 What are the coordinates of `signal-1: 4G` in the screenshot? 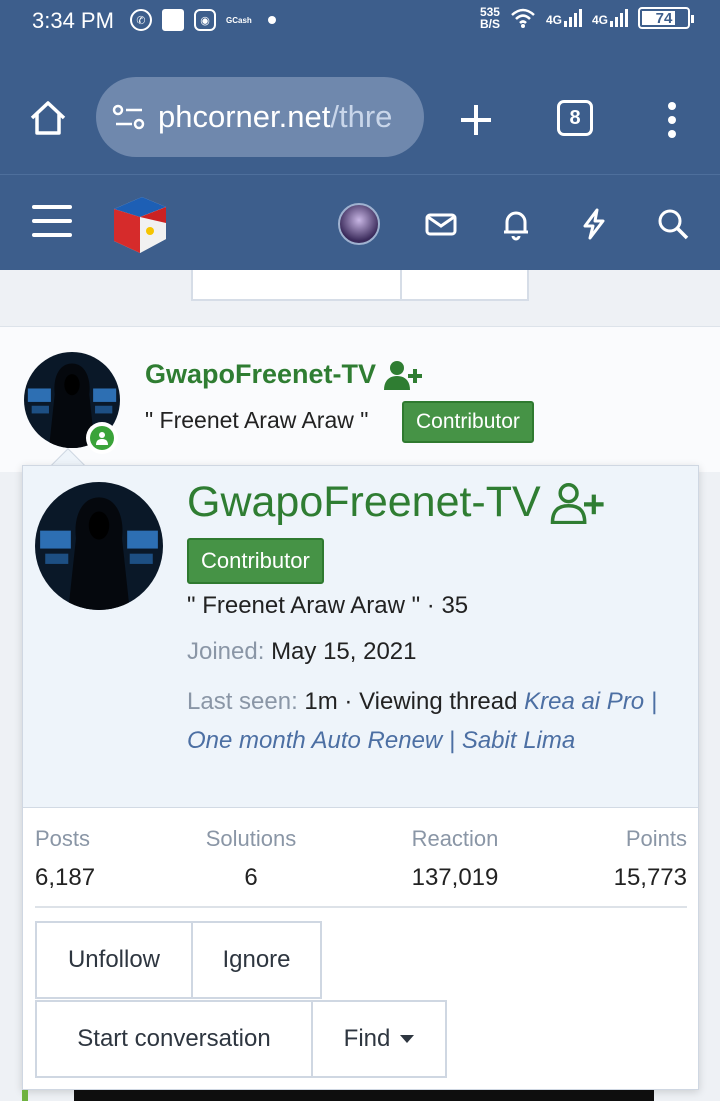 It's located at (564, 18).